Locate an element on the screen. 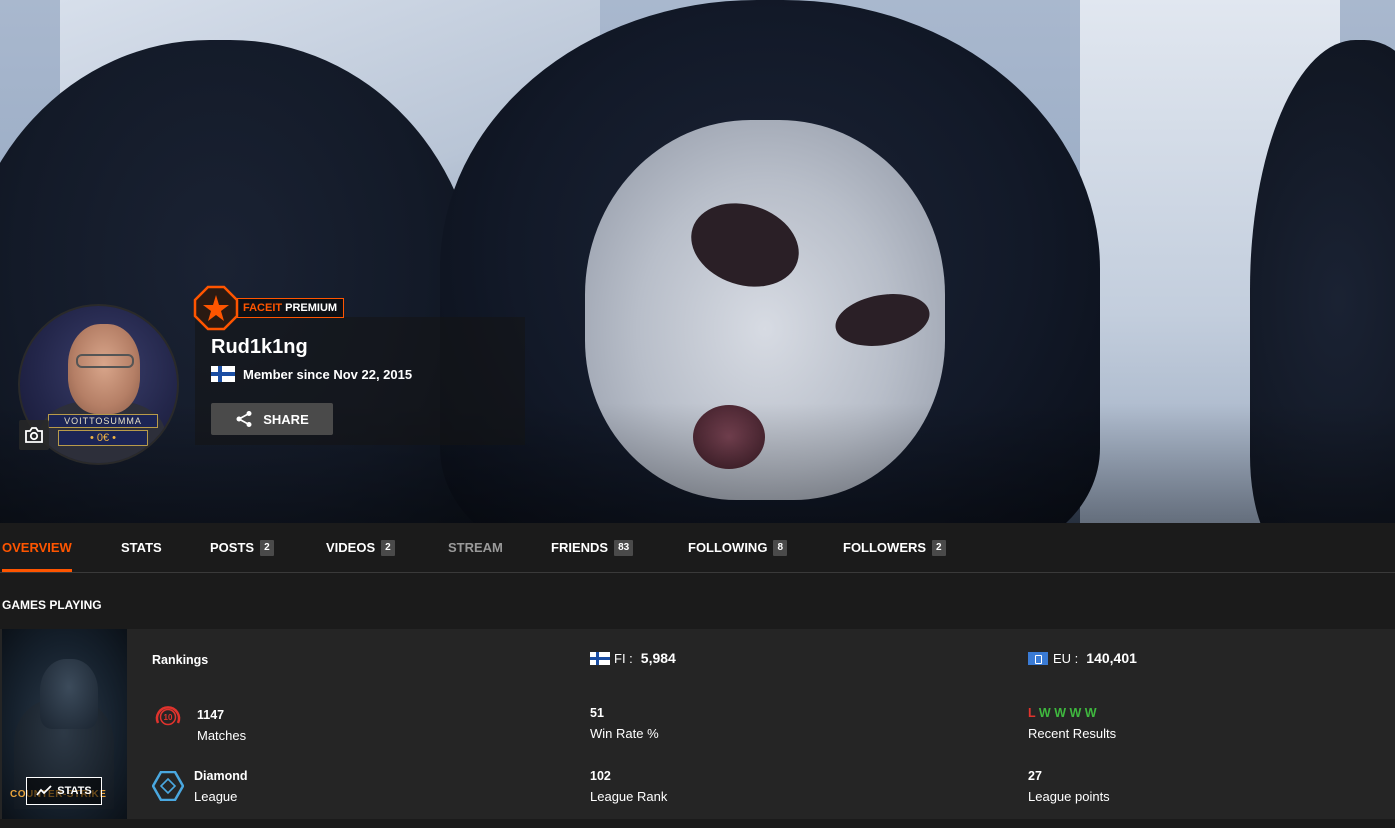 This screenshot has width=1395, height=828. league-rank-value: 102 is located at coordinates (600, 776).